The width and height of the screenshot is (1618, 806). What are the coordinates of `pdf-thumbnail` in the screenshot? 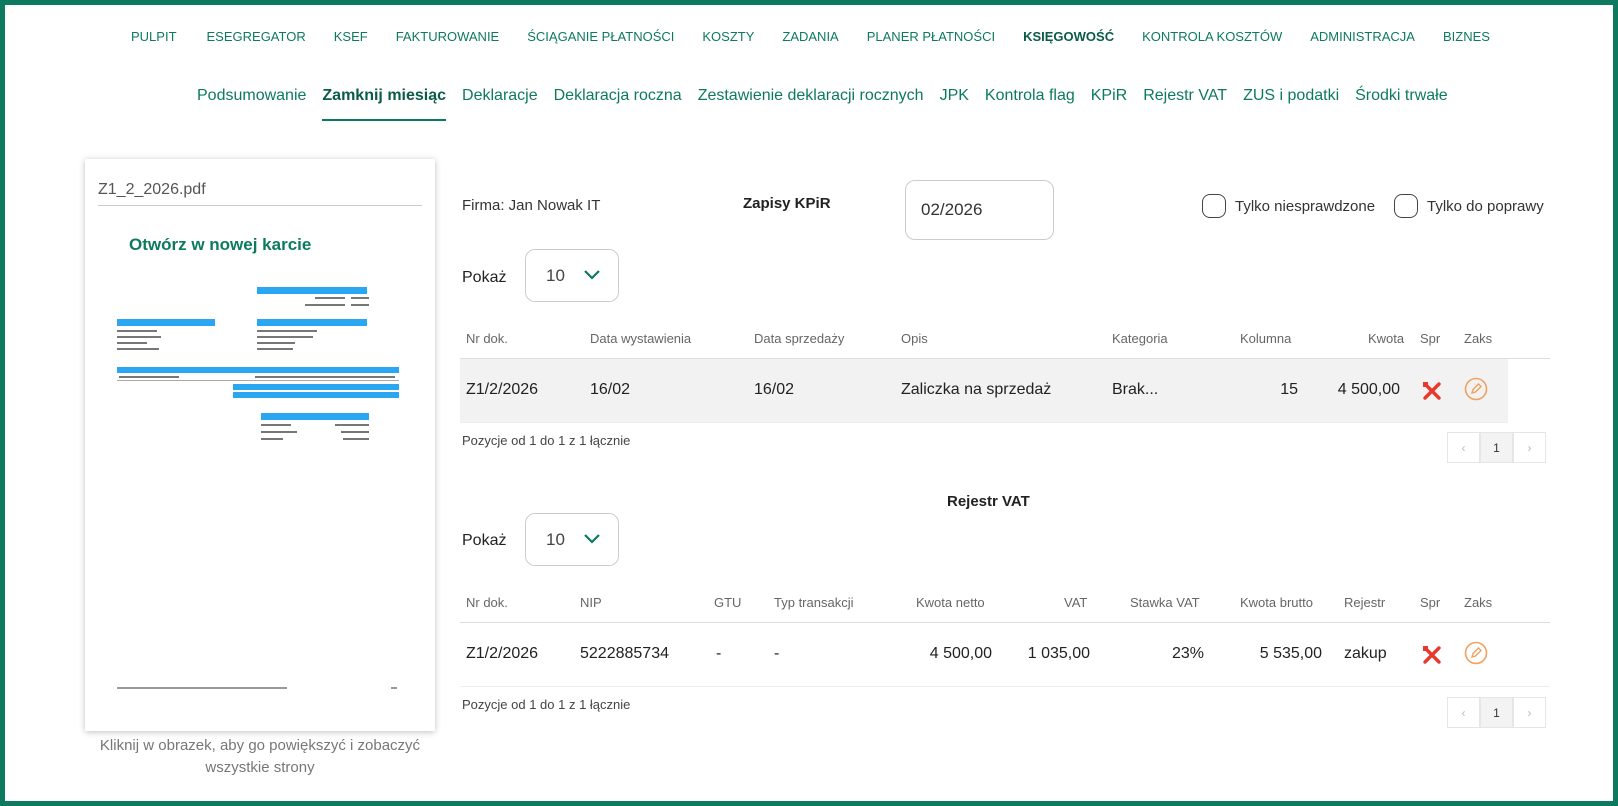 It's located at (257, 495).